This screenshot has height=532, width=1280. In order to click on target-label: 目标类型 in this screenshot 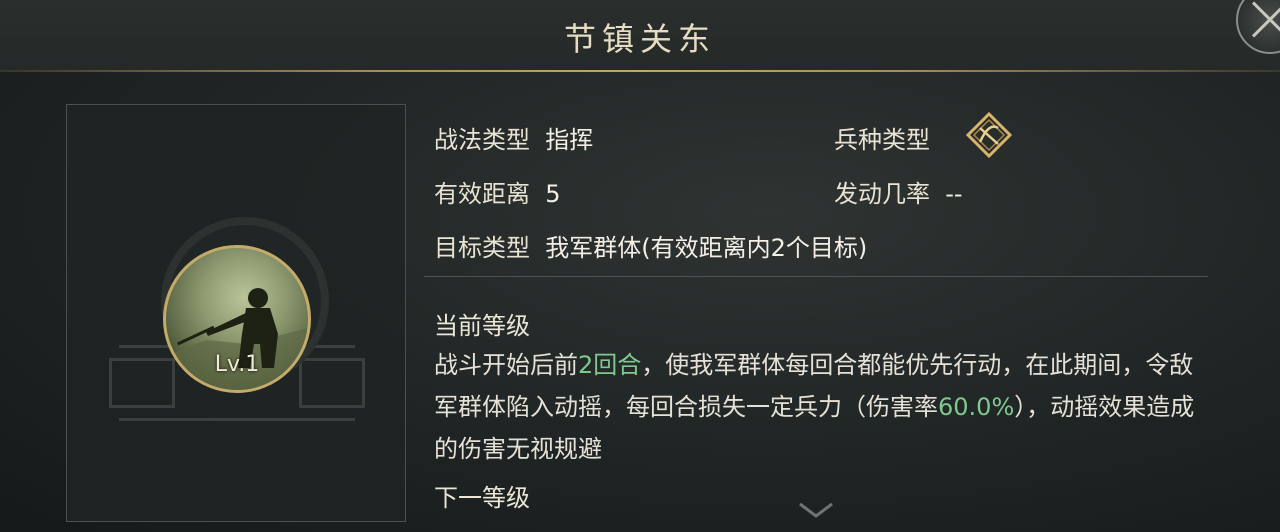, I will do `click(482, 248)`.